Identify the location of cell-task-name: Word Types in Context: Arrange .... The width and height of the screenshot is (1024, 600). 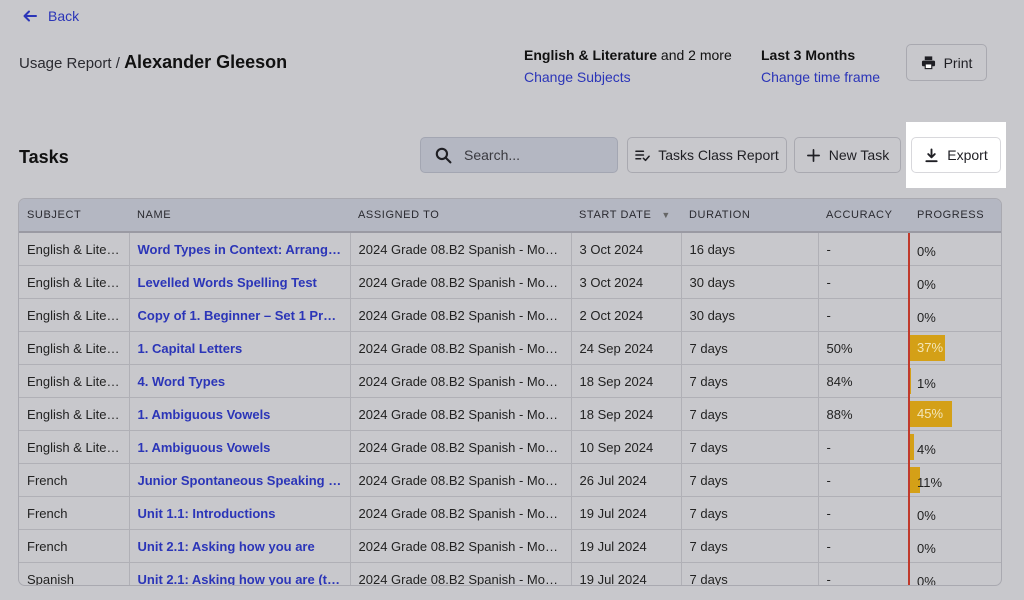
(240, 249).